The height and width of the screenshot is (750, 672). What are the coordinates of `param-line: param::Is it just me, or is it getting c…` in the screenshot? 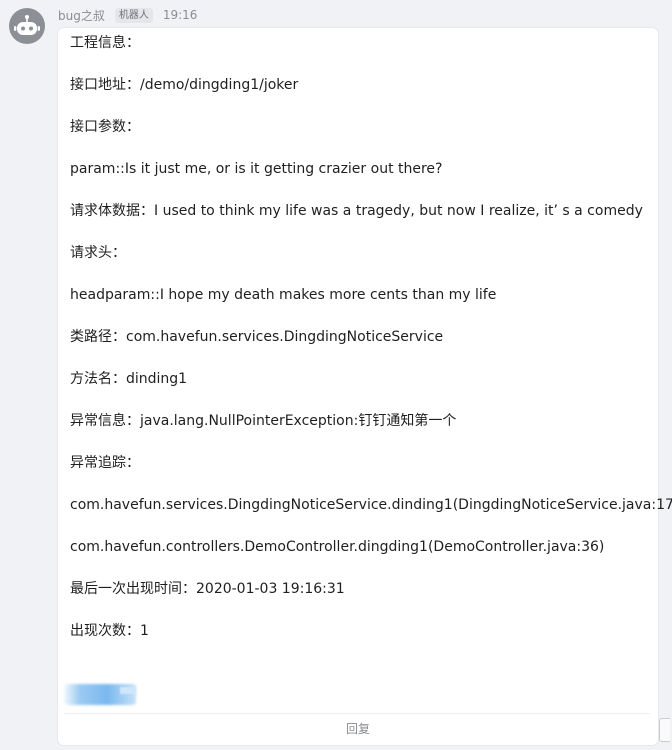 It's located at (256, 169).